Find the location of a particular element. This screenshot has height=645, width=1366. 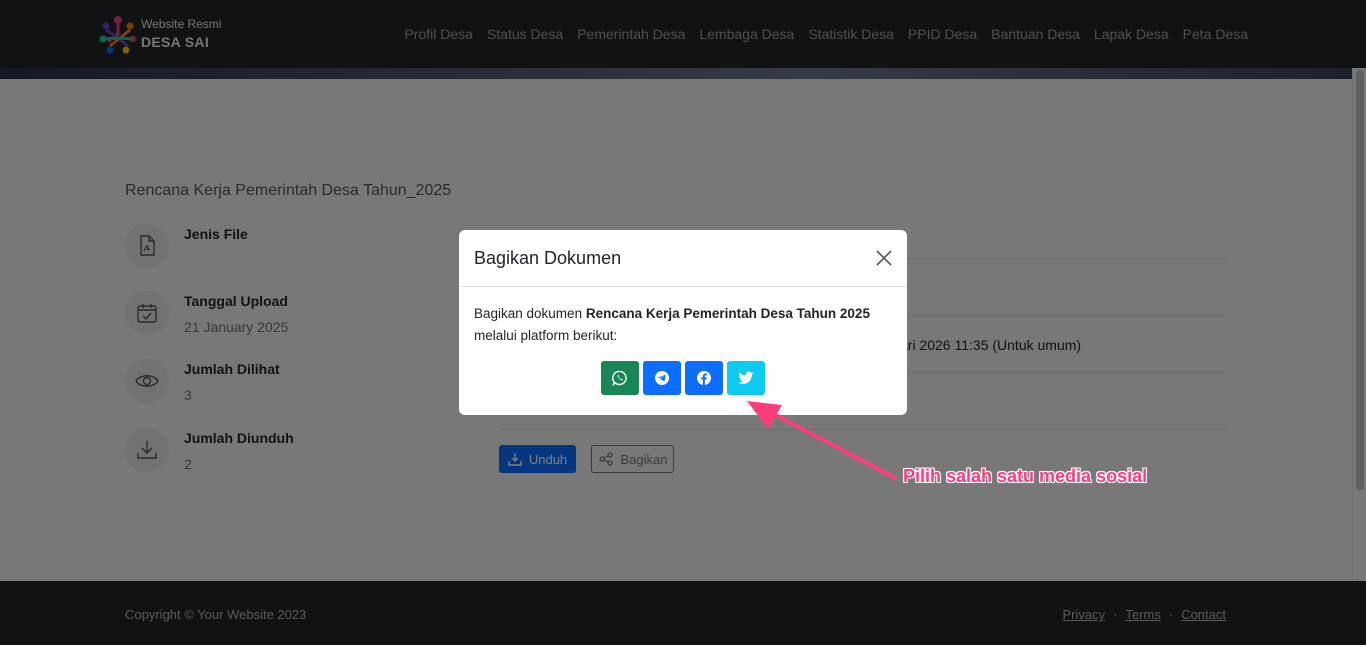

whatsapp-icon is located at coordinates (619, 378).